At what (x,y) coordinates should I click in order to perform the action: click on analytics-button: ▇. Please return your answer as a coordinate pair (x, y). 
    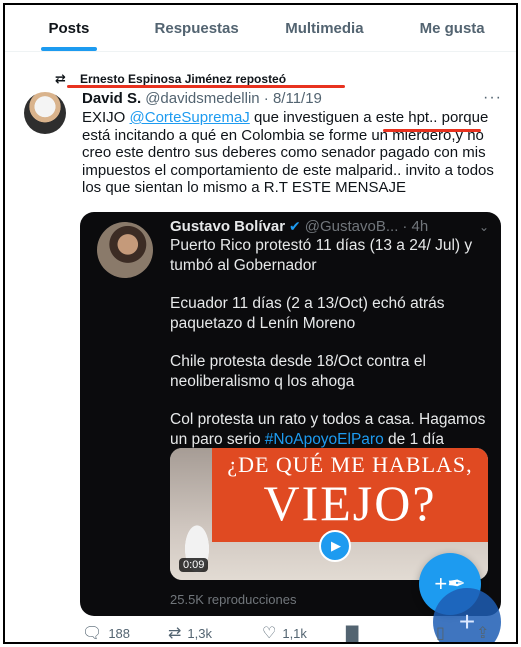
    Looking at the image, I should click on (391, 632).